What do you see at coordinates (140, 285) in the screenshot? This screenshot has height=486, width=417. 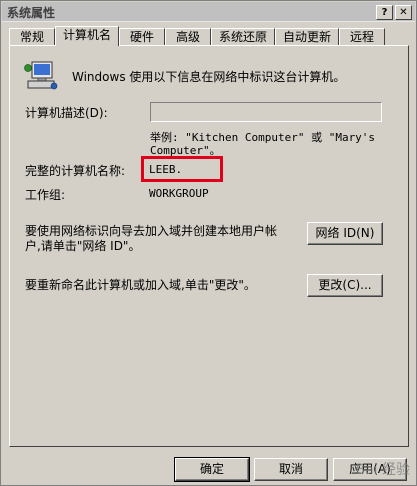 I see `rename-text: 要重新命名此计算机或加入域,单击"更改"。` at bounding box center [140, 285].